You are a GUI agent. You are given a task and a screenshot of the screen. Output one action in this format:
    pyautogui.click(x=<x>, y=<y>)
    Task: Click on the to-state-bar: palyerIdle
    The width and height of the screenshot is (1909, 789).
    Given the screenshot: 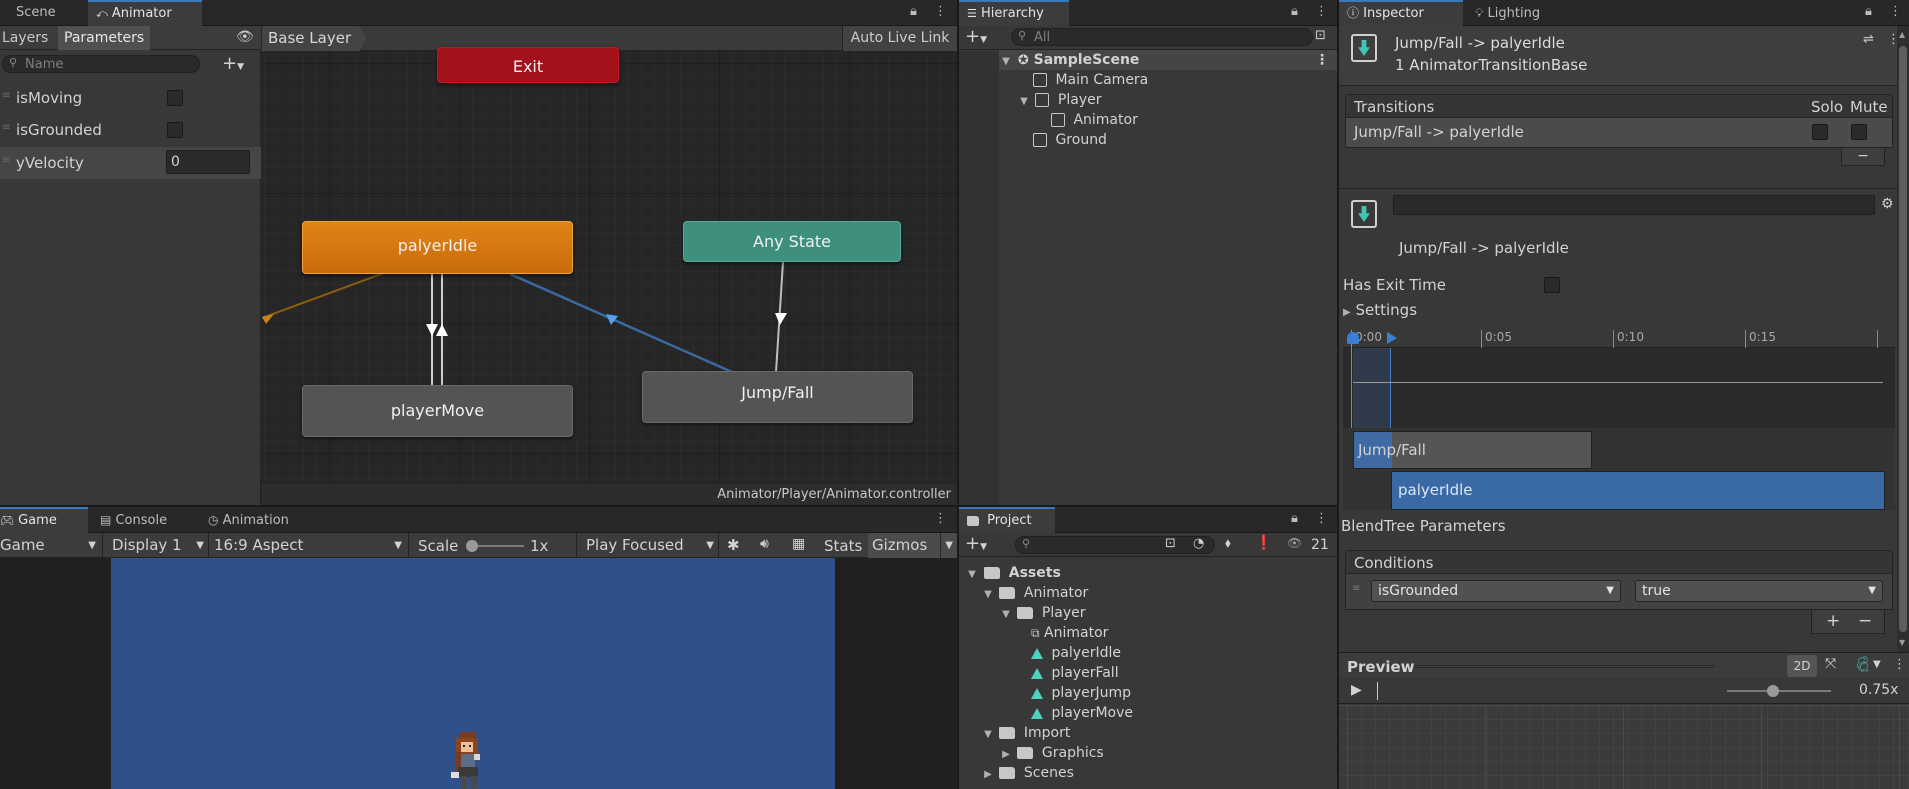 What is the action you would take?
    pyautogui.click(x=1638, y=490)
    